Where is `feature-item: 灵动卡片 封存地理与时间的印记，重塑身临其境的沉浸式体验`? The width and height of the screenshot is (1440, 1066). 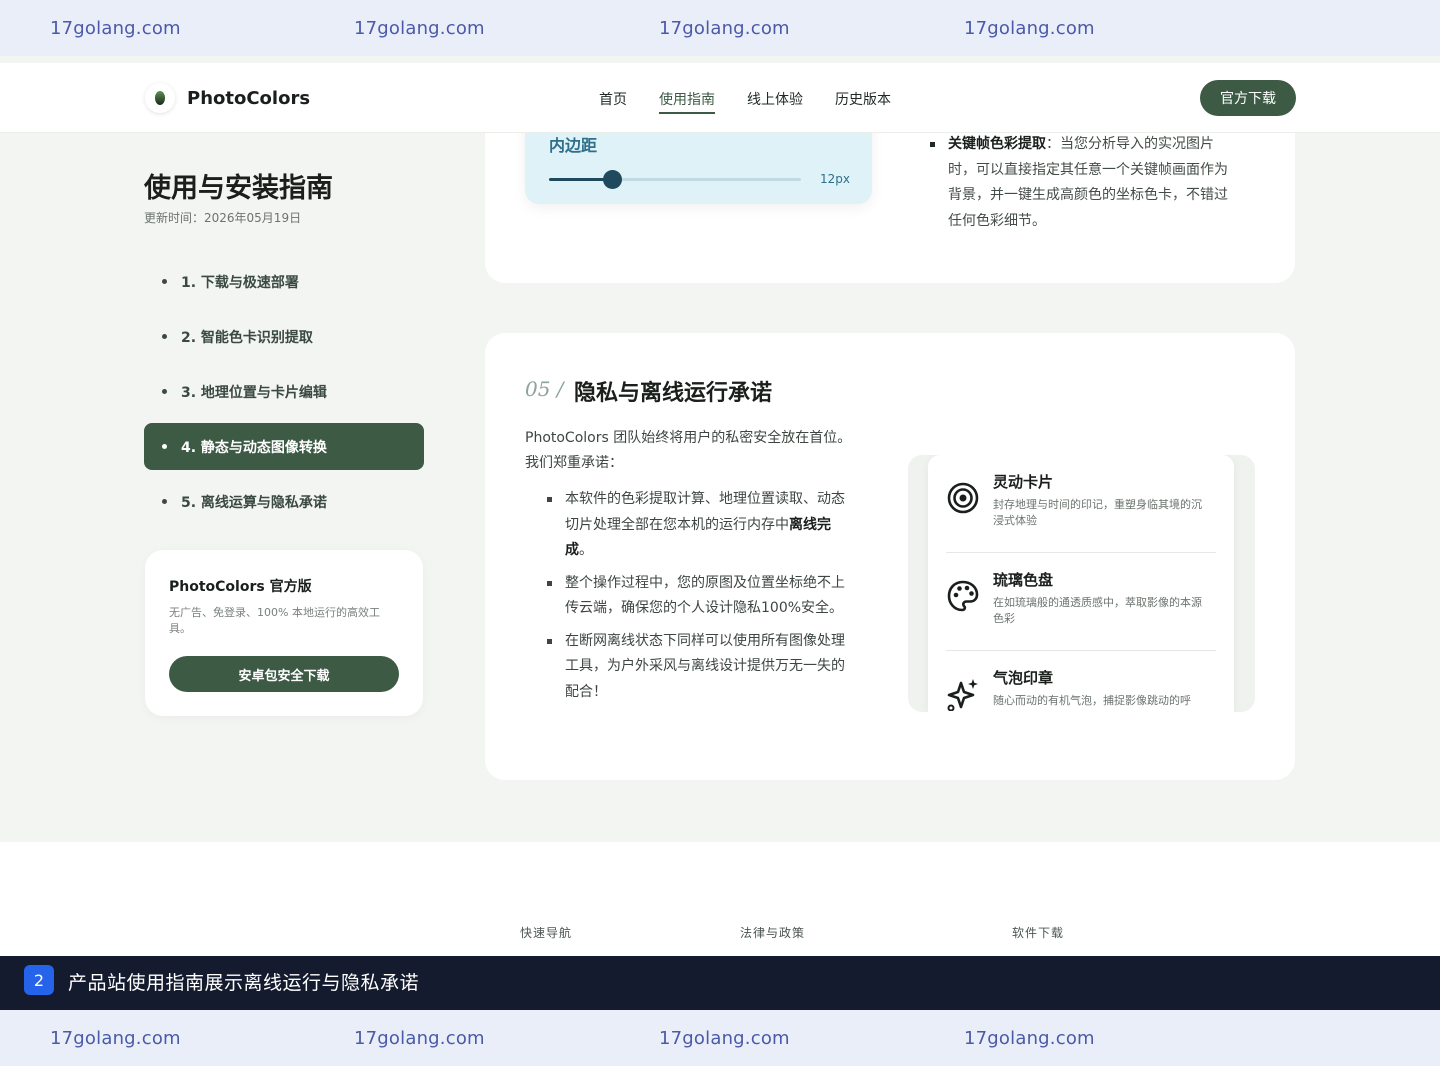 feature-item: 灵动卡片 封存地理与时间的印记，重塑身临其境的沉浸式体验 is located at coordinates (1081, 504).